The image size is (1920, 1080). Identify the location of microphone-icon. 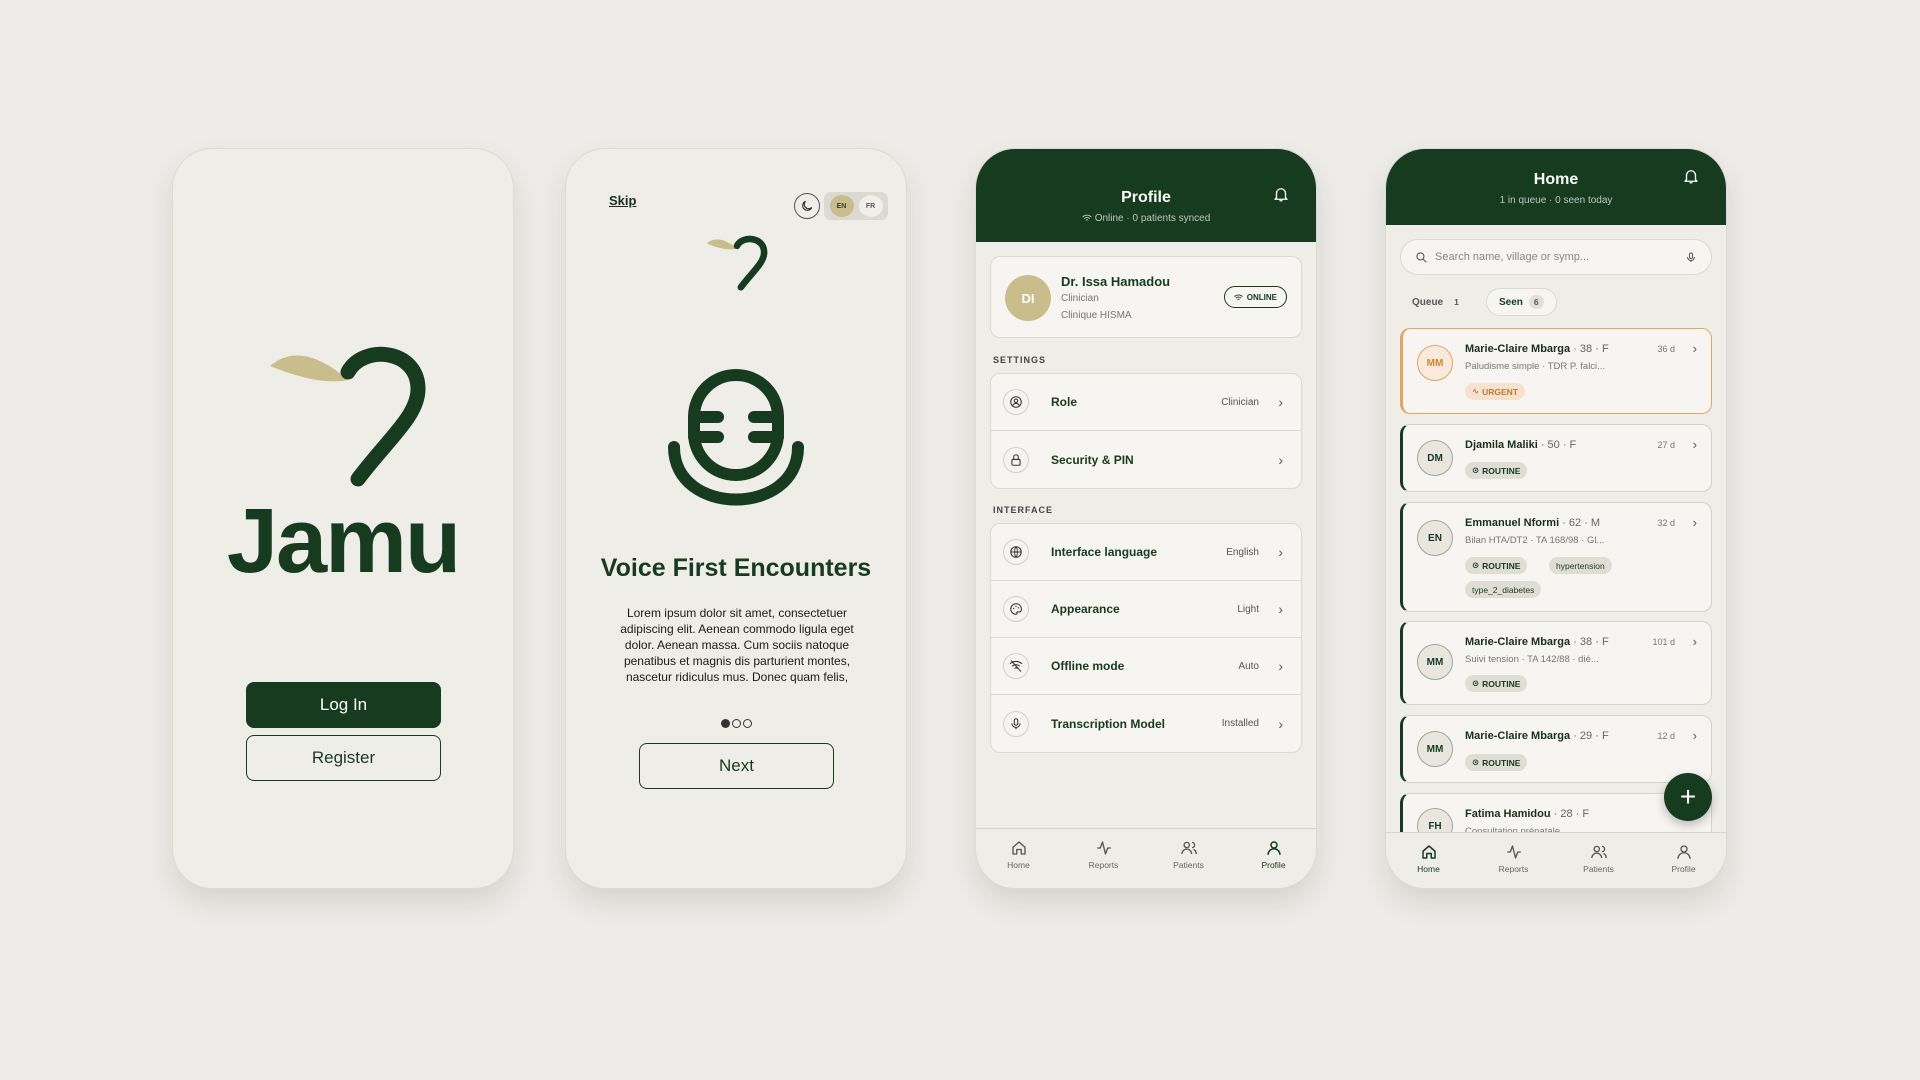
(1691, 257).